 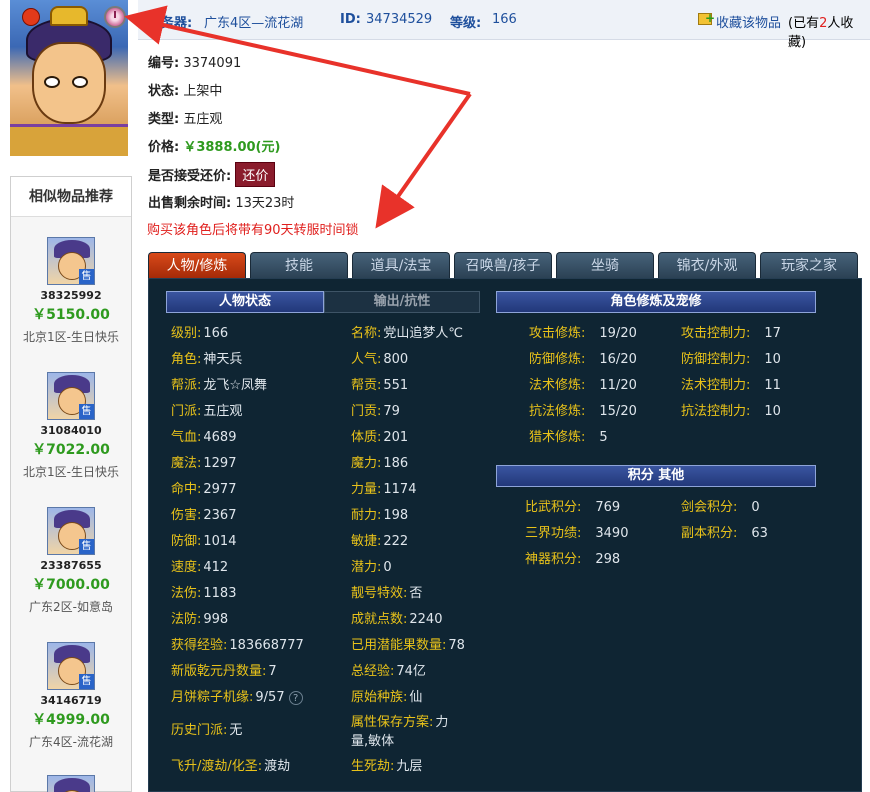 What do you see at coordinates (379, 435) in the screenshot?
I see `stat-mid-4: 体质: 201` at bounding box center [379, 435].